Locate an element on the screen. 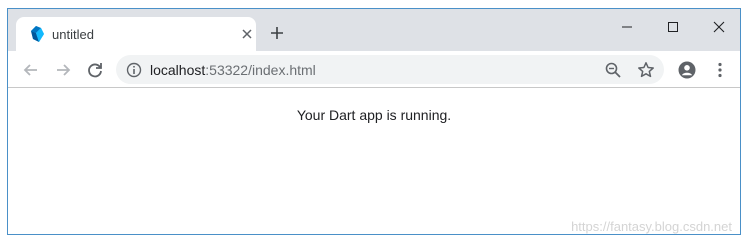 This screenshot has height=240, width=750. maximize-button is located at coordinates (673, 27).